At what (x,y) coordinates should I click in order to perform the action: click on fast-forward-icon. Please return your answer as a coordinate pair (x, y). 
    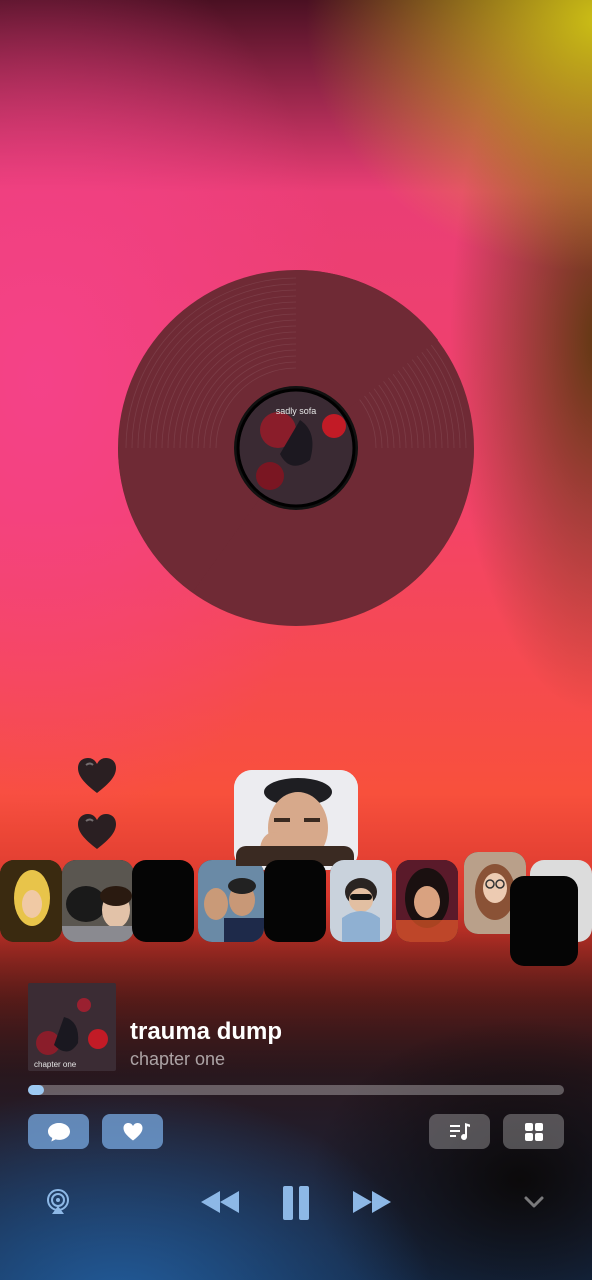
    Looking at the image, I should click on (372, 1202).